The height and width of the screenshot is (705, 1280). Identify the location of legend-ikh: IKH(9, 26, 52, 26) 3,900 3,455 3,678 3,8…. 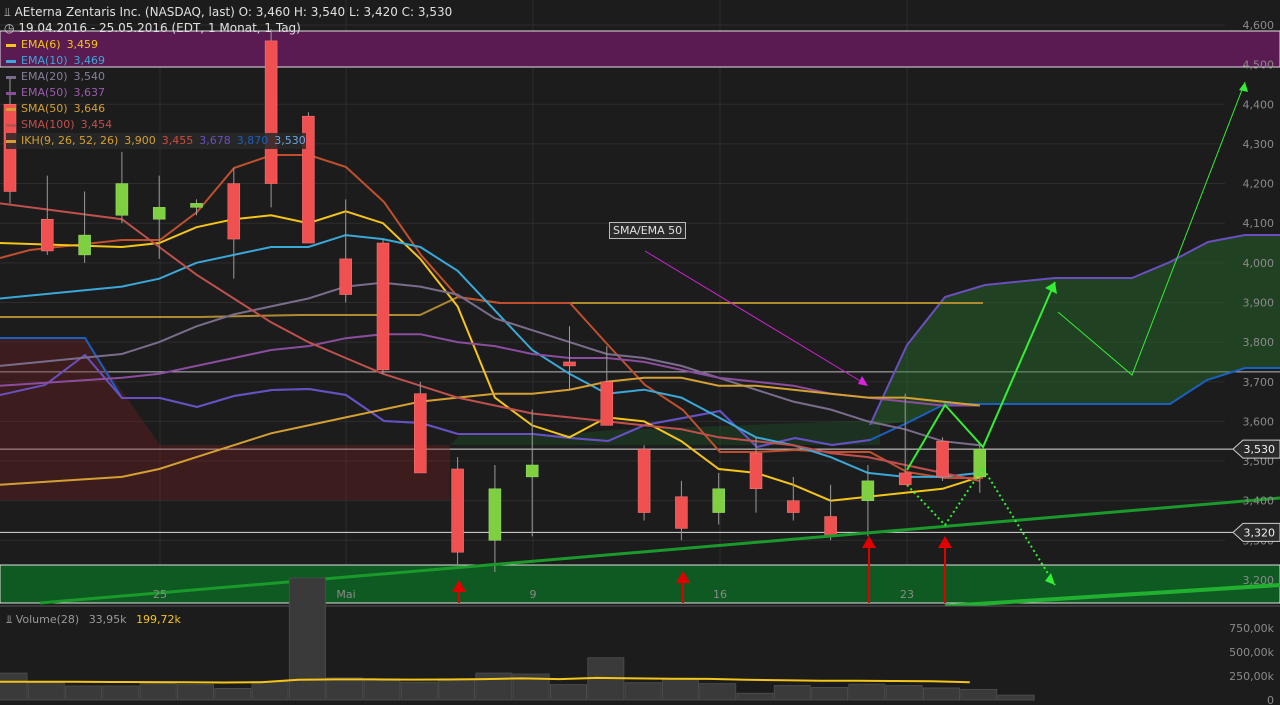
(156, 141).